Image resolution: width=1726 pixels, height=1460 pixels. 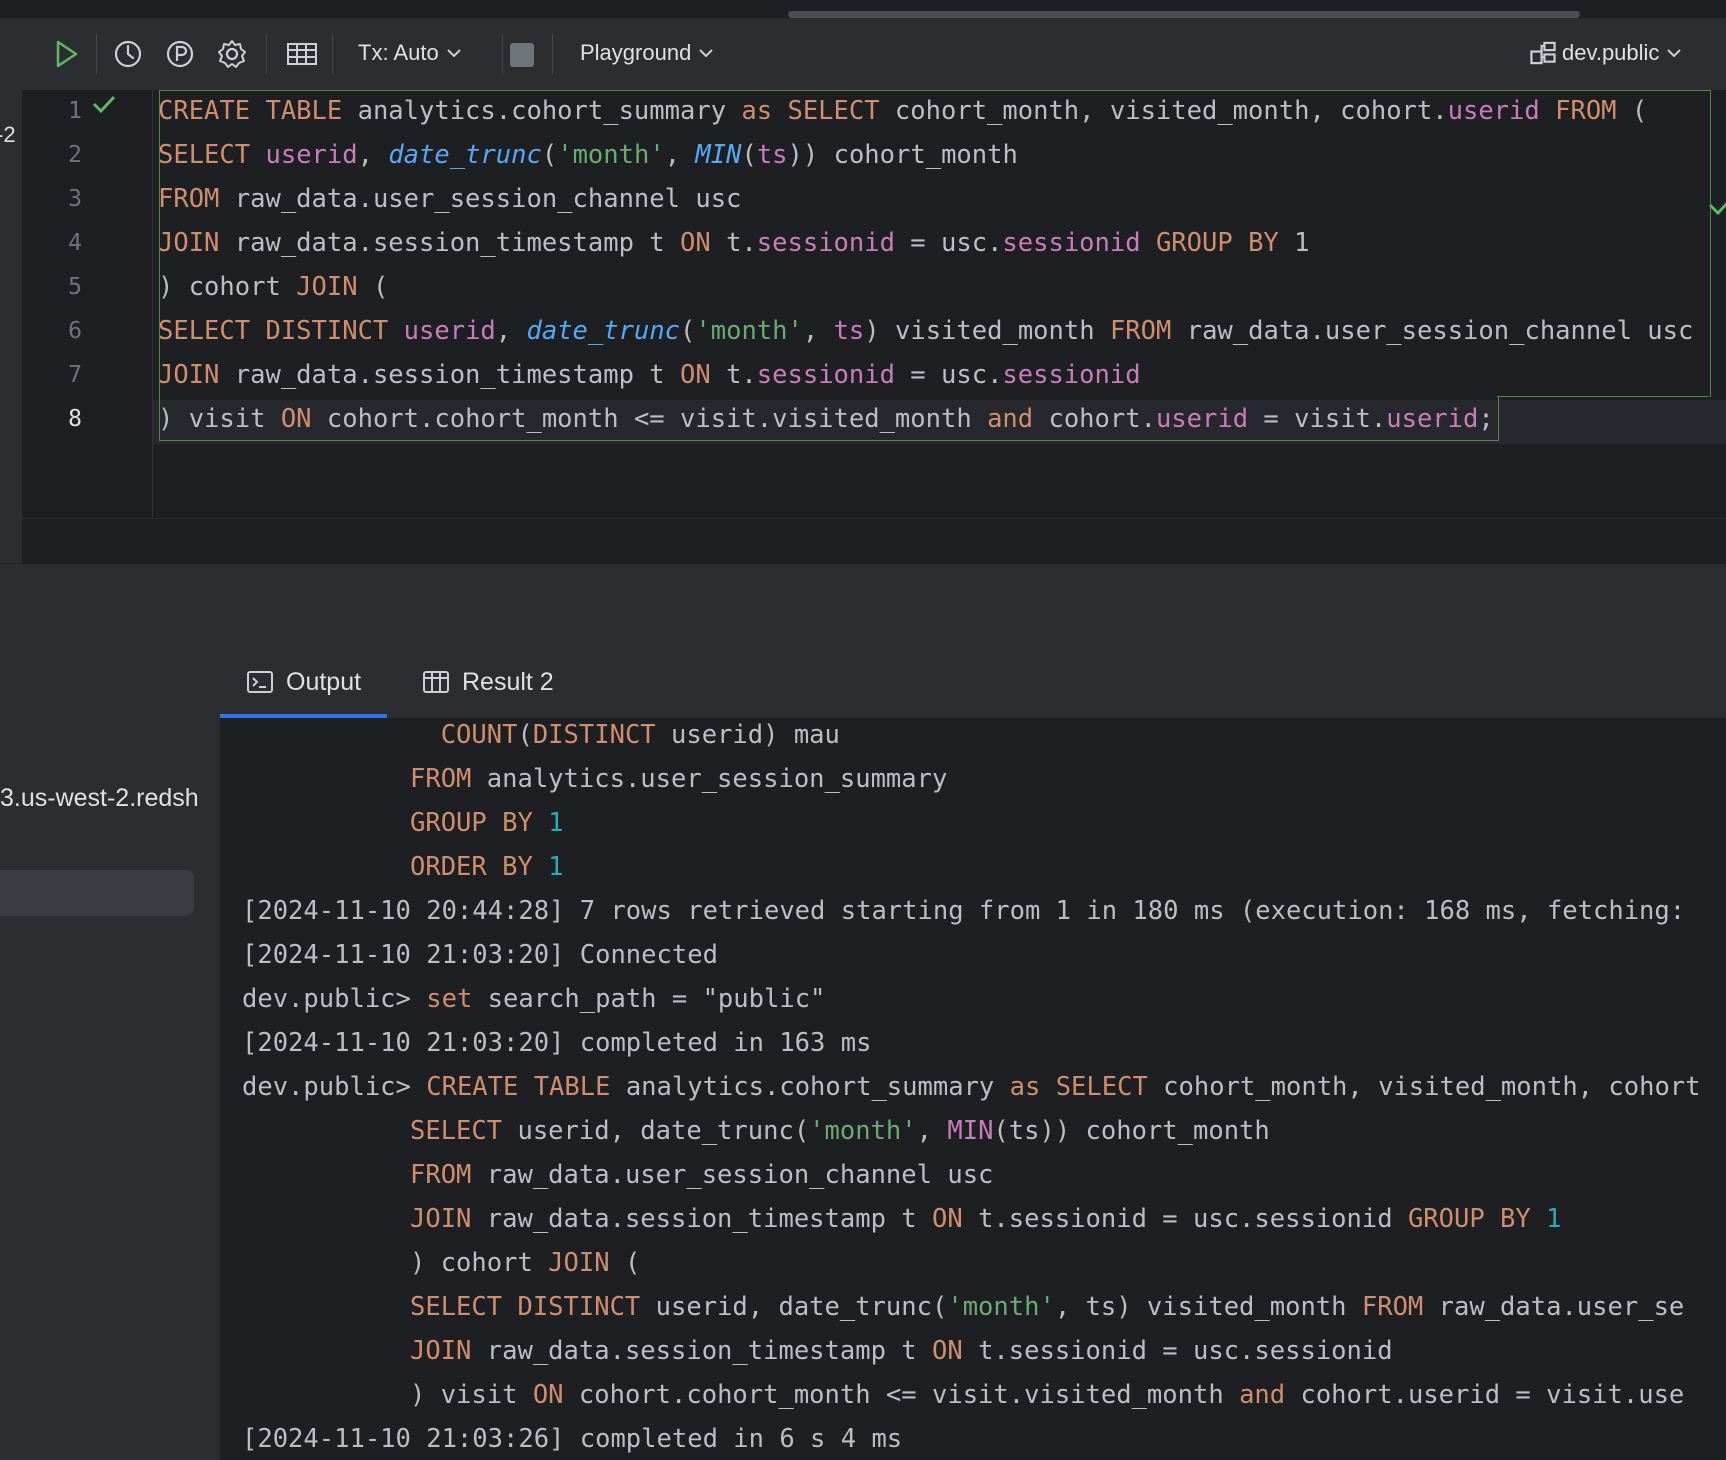 I want to click on code-token: userid, so click(x=1432, y=419).